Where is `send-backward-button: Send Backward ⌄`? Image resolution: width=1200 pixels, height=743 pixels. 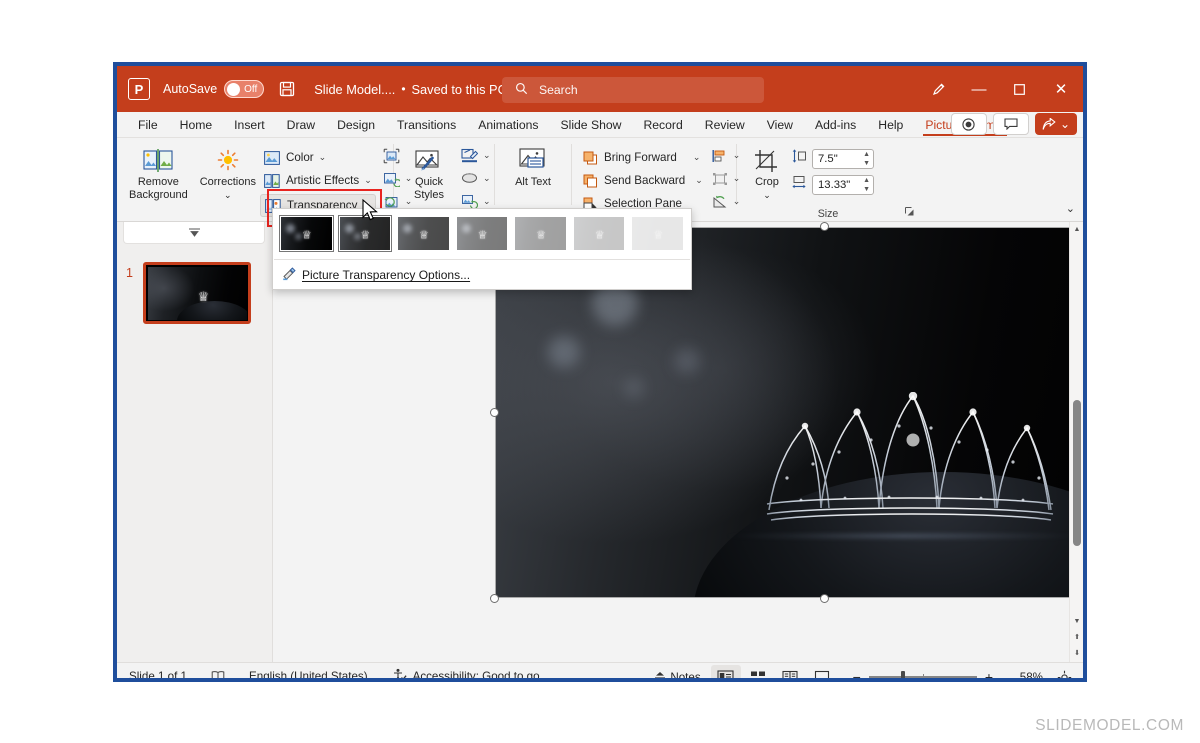
send-backward-button: Send Backward ⌄ is located at coordinates (642, 180).